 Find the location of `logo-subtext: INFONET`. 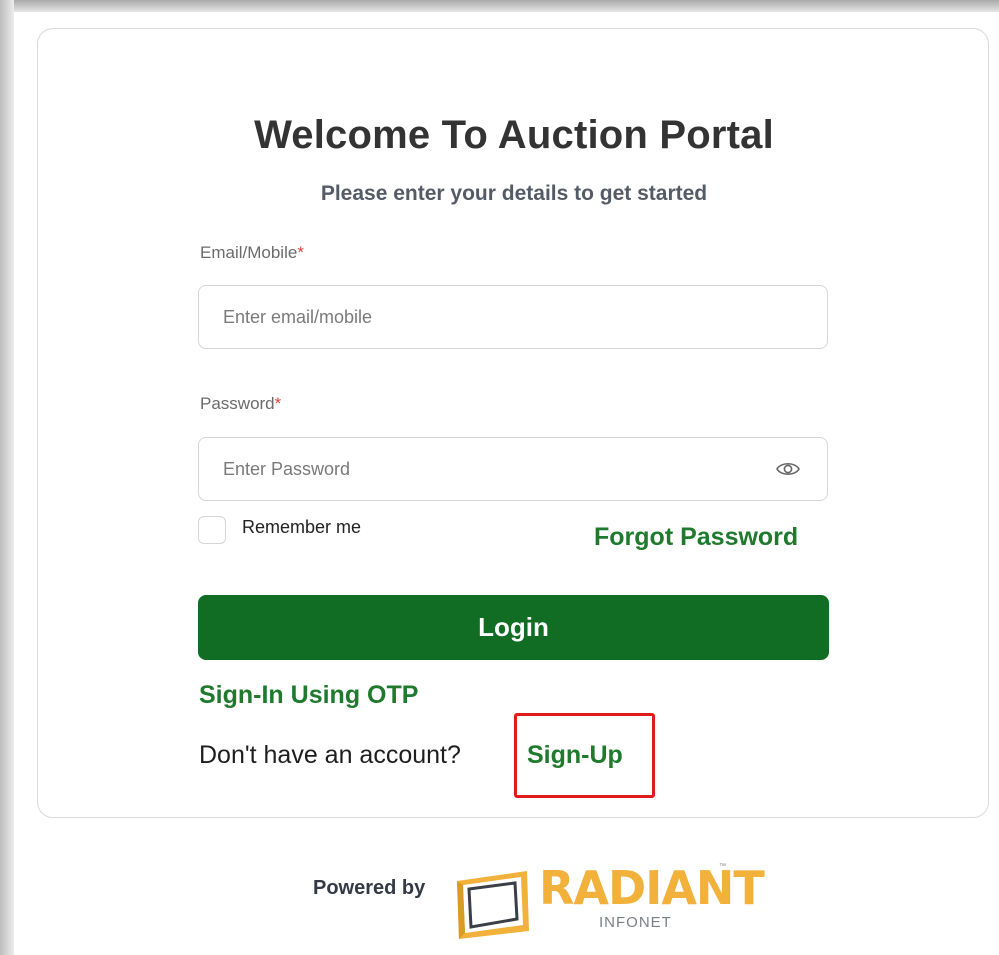

logo-subtext: INFONET is located at coordinates (635, 922).